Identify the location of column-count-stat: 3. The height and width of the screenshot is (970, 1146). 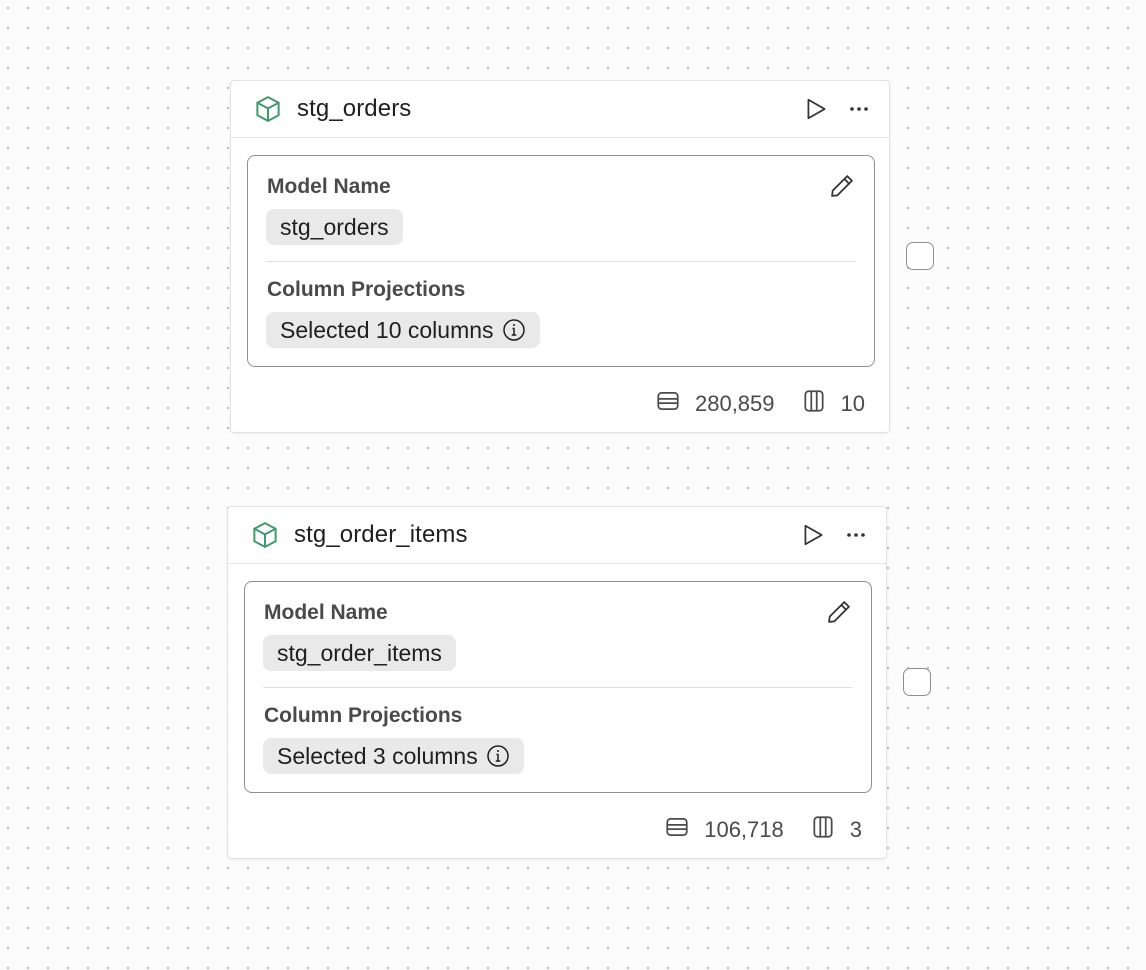
(836, 830).